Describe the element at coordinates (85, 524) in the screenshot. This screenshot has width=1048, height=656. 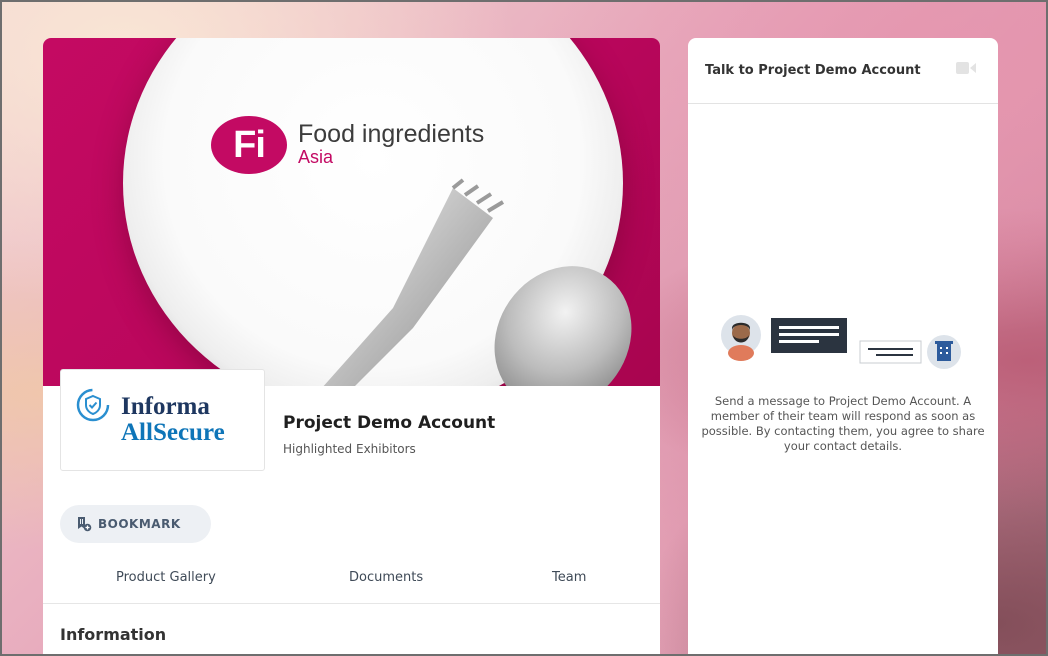
I see `bookmark-add-icon` at that location.